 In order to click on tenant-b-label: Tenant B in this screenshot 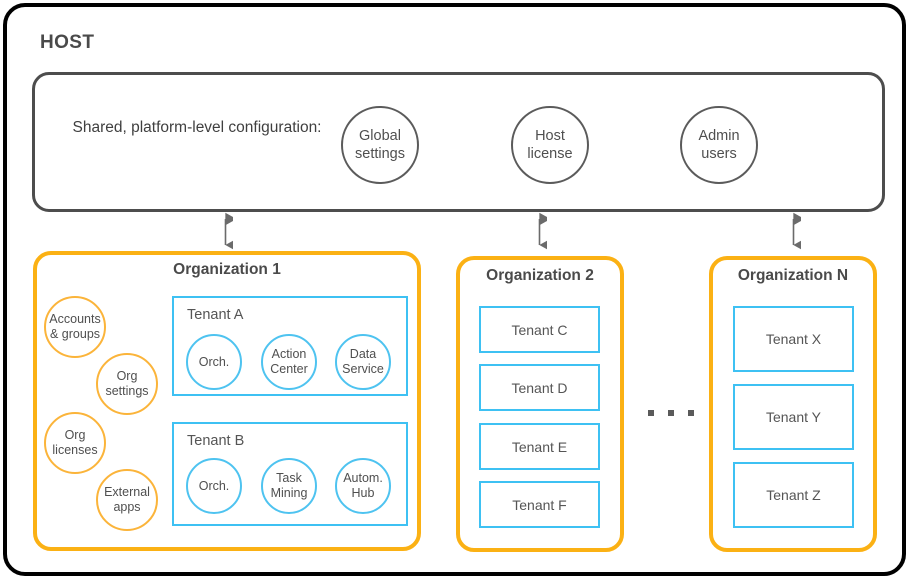, I will do `click(216, 441)`.